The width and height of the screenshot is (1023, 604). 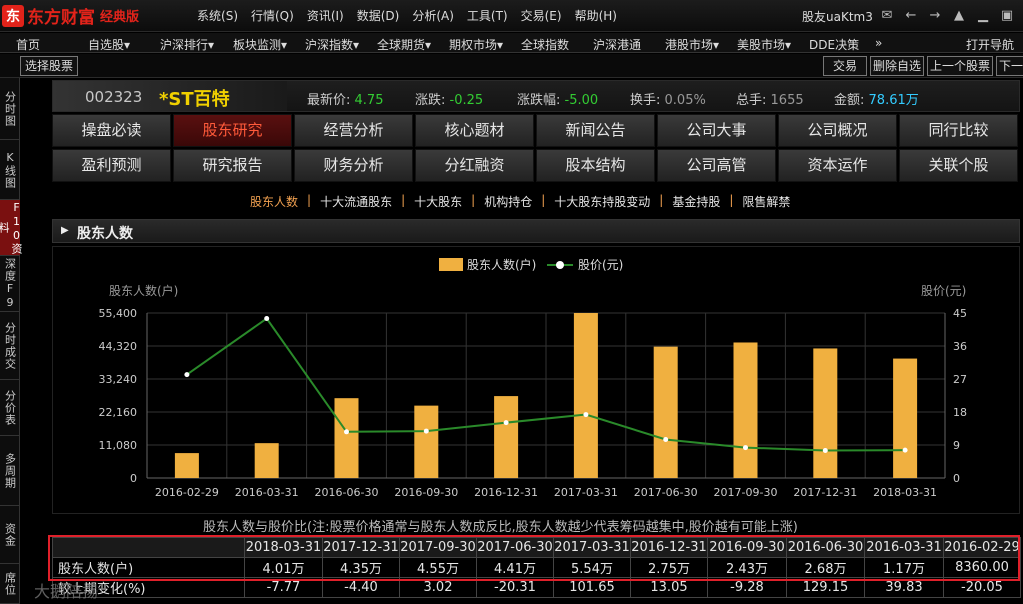 I want to click on sidebar-tab: 多周期, so click(x=10, y=471).